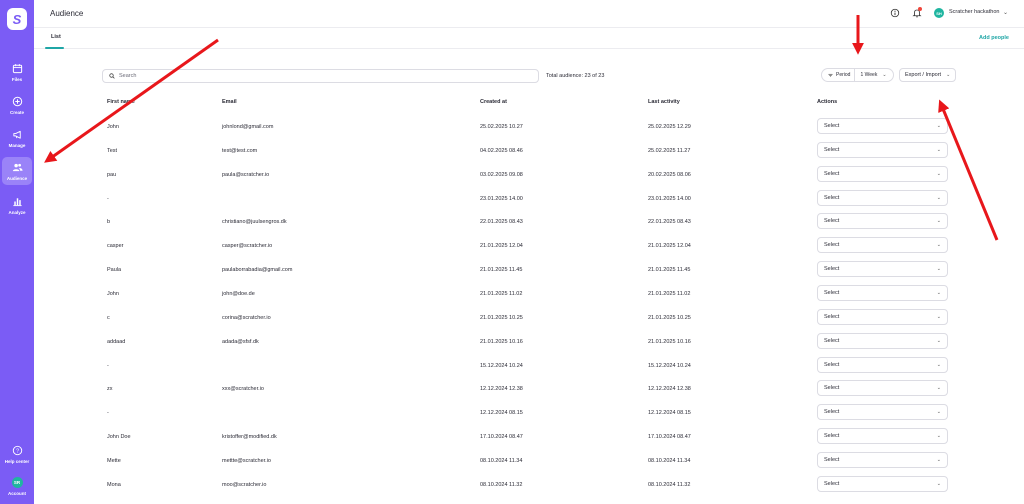 This screenshot has height=504, width=1024. What do you see at coordinates (247, 127) in the screenshot?
I see `cell-email: johnlond@gmail.com` at bounding box center [247, 127].